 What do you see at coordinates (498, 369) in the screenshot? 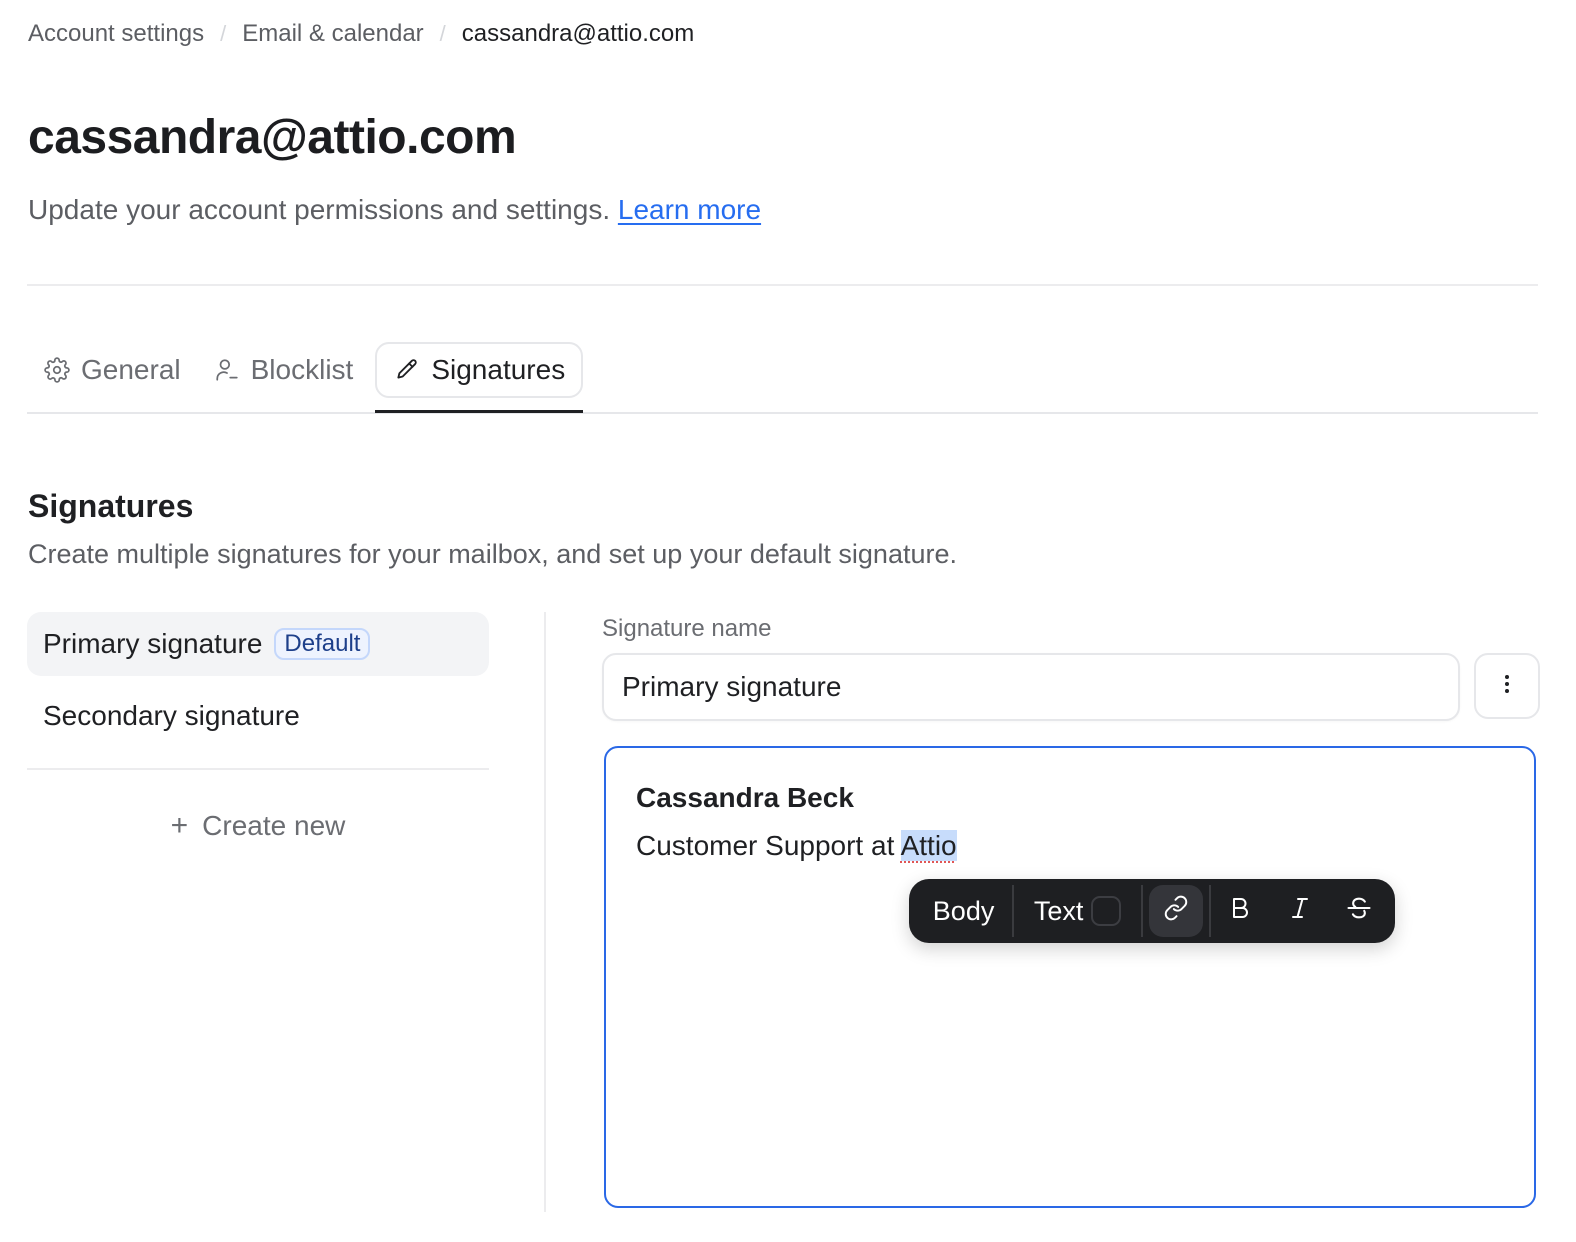
I see `tab-signatures-label: Signatures` at bounding box center [498, 369].